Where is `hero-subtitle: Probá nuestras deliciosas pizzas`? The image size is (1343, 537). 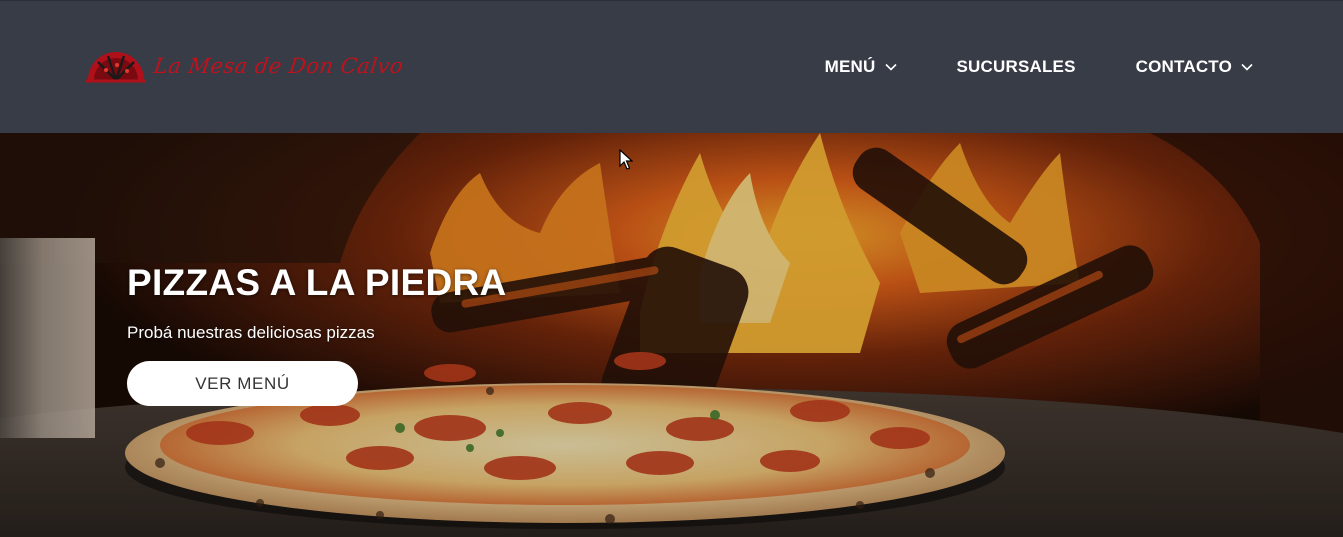 hero-subtitle: Probá nuestras deliciosas pizzas is located at coordinates (251, 332).